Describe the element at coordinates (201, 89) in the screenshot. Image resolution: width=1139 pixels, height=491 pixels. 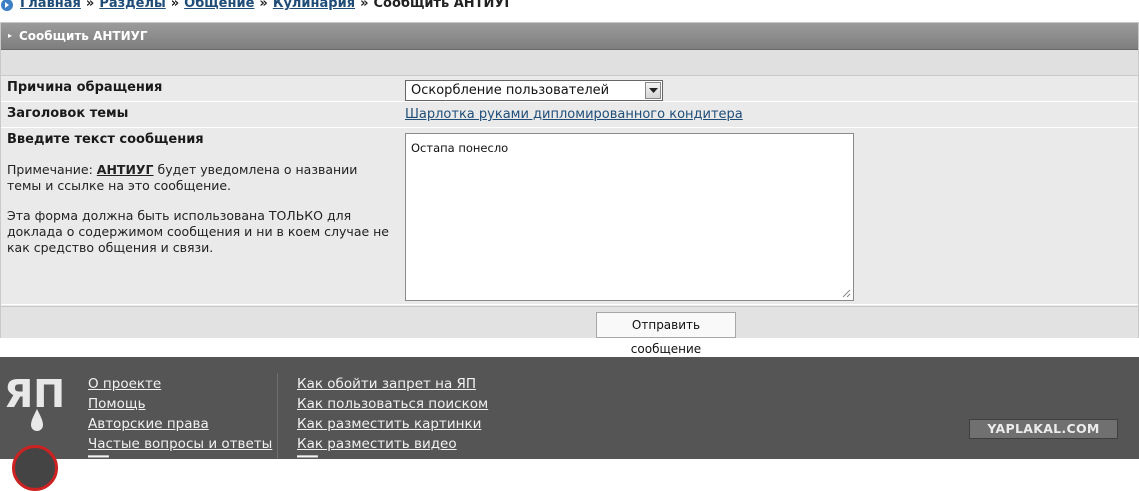
I see `reason-label-cell: Причина обращения` at that location.